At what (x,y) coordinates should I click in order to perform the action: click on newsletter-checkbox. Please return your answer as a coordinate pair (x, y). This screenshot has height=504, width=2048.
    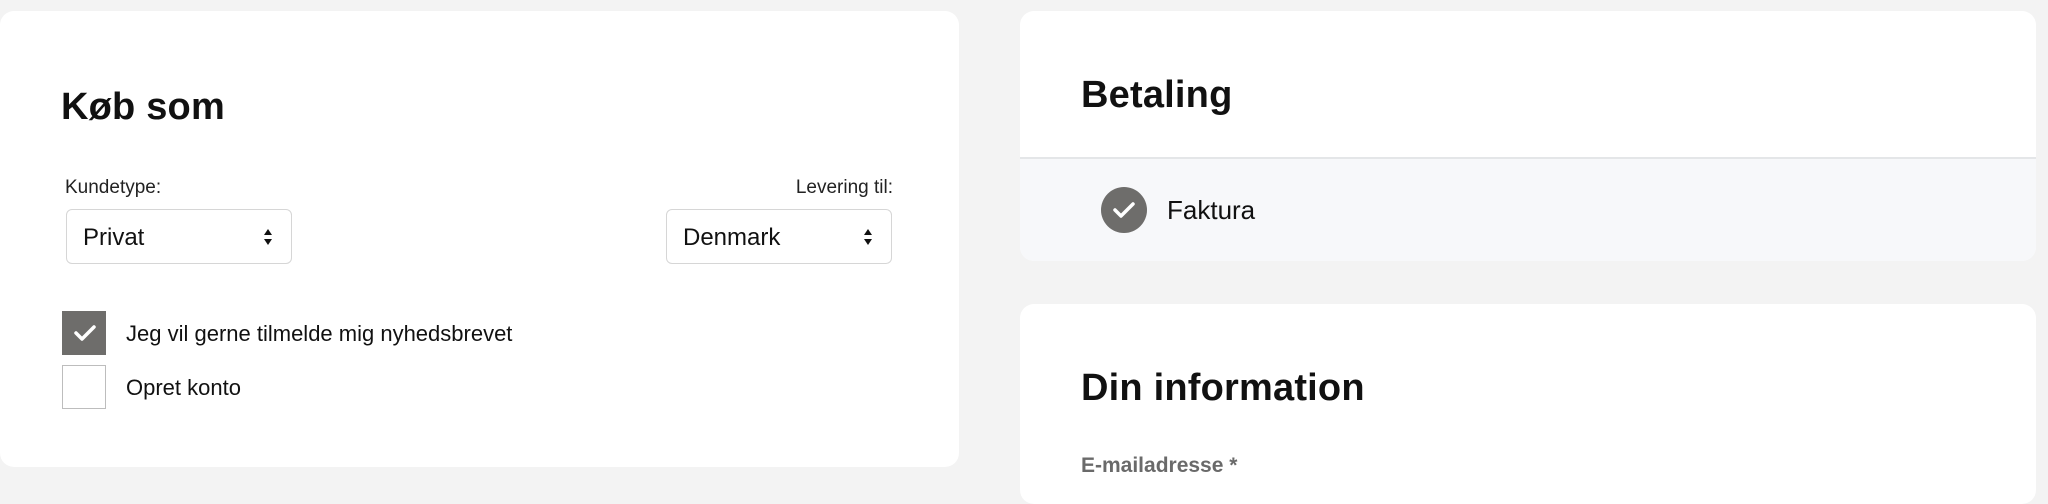
    Looking at the image, I should click on (84, 333).